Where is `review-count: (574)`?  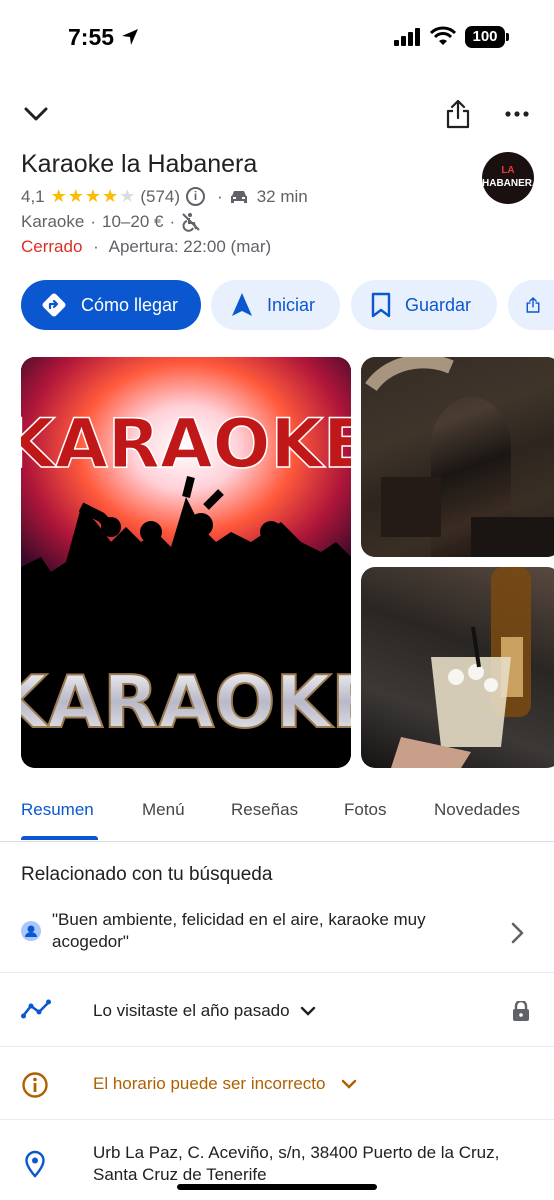
review-count: (574) is located at coordinates (160, 197).